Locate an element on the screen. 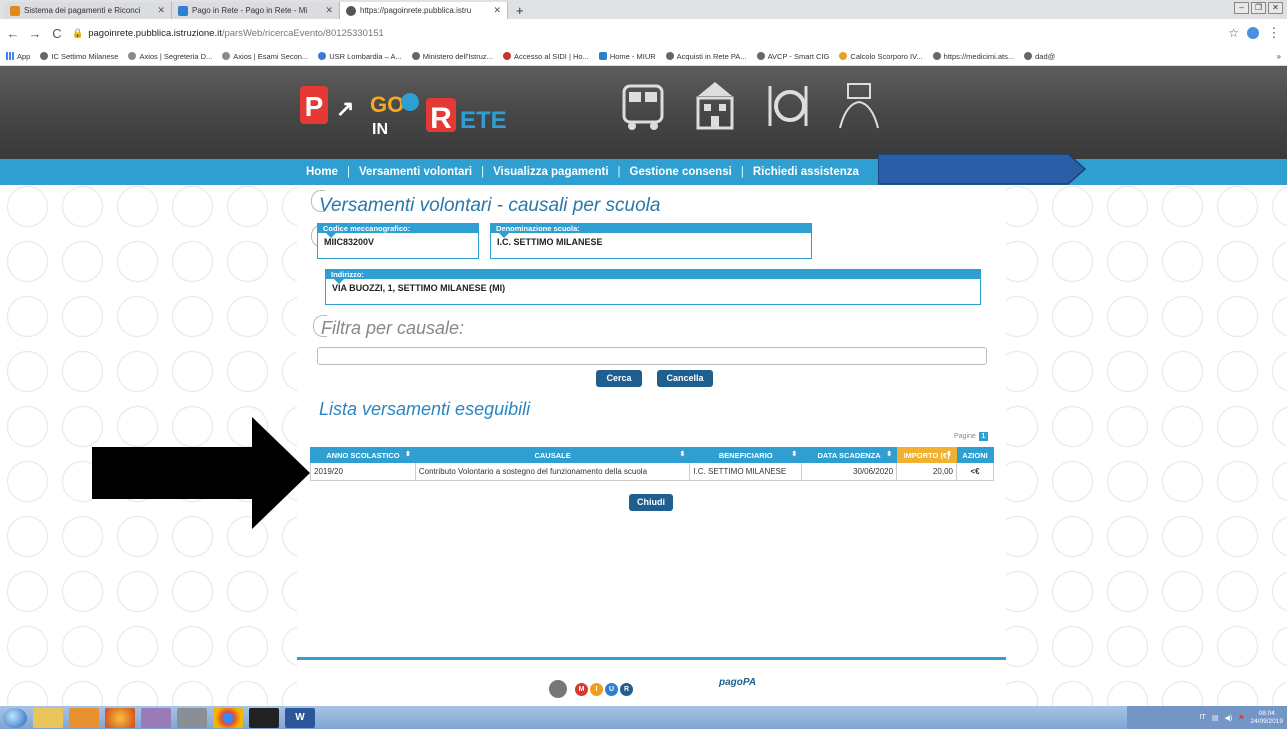 This screenshot has width=1287, height=729. window-controls: – ❐ ✕ is located at coordinates (1258, 8).